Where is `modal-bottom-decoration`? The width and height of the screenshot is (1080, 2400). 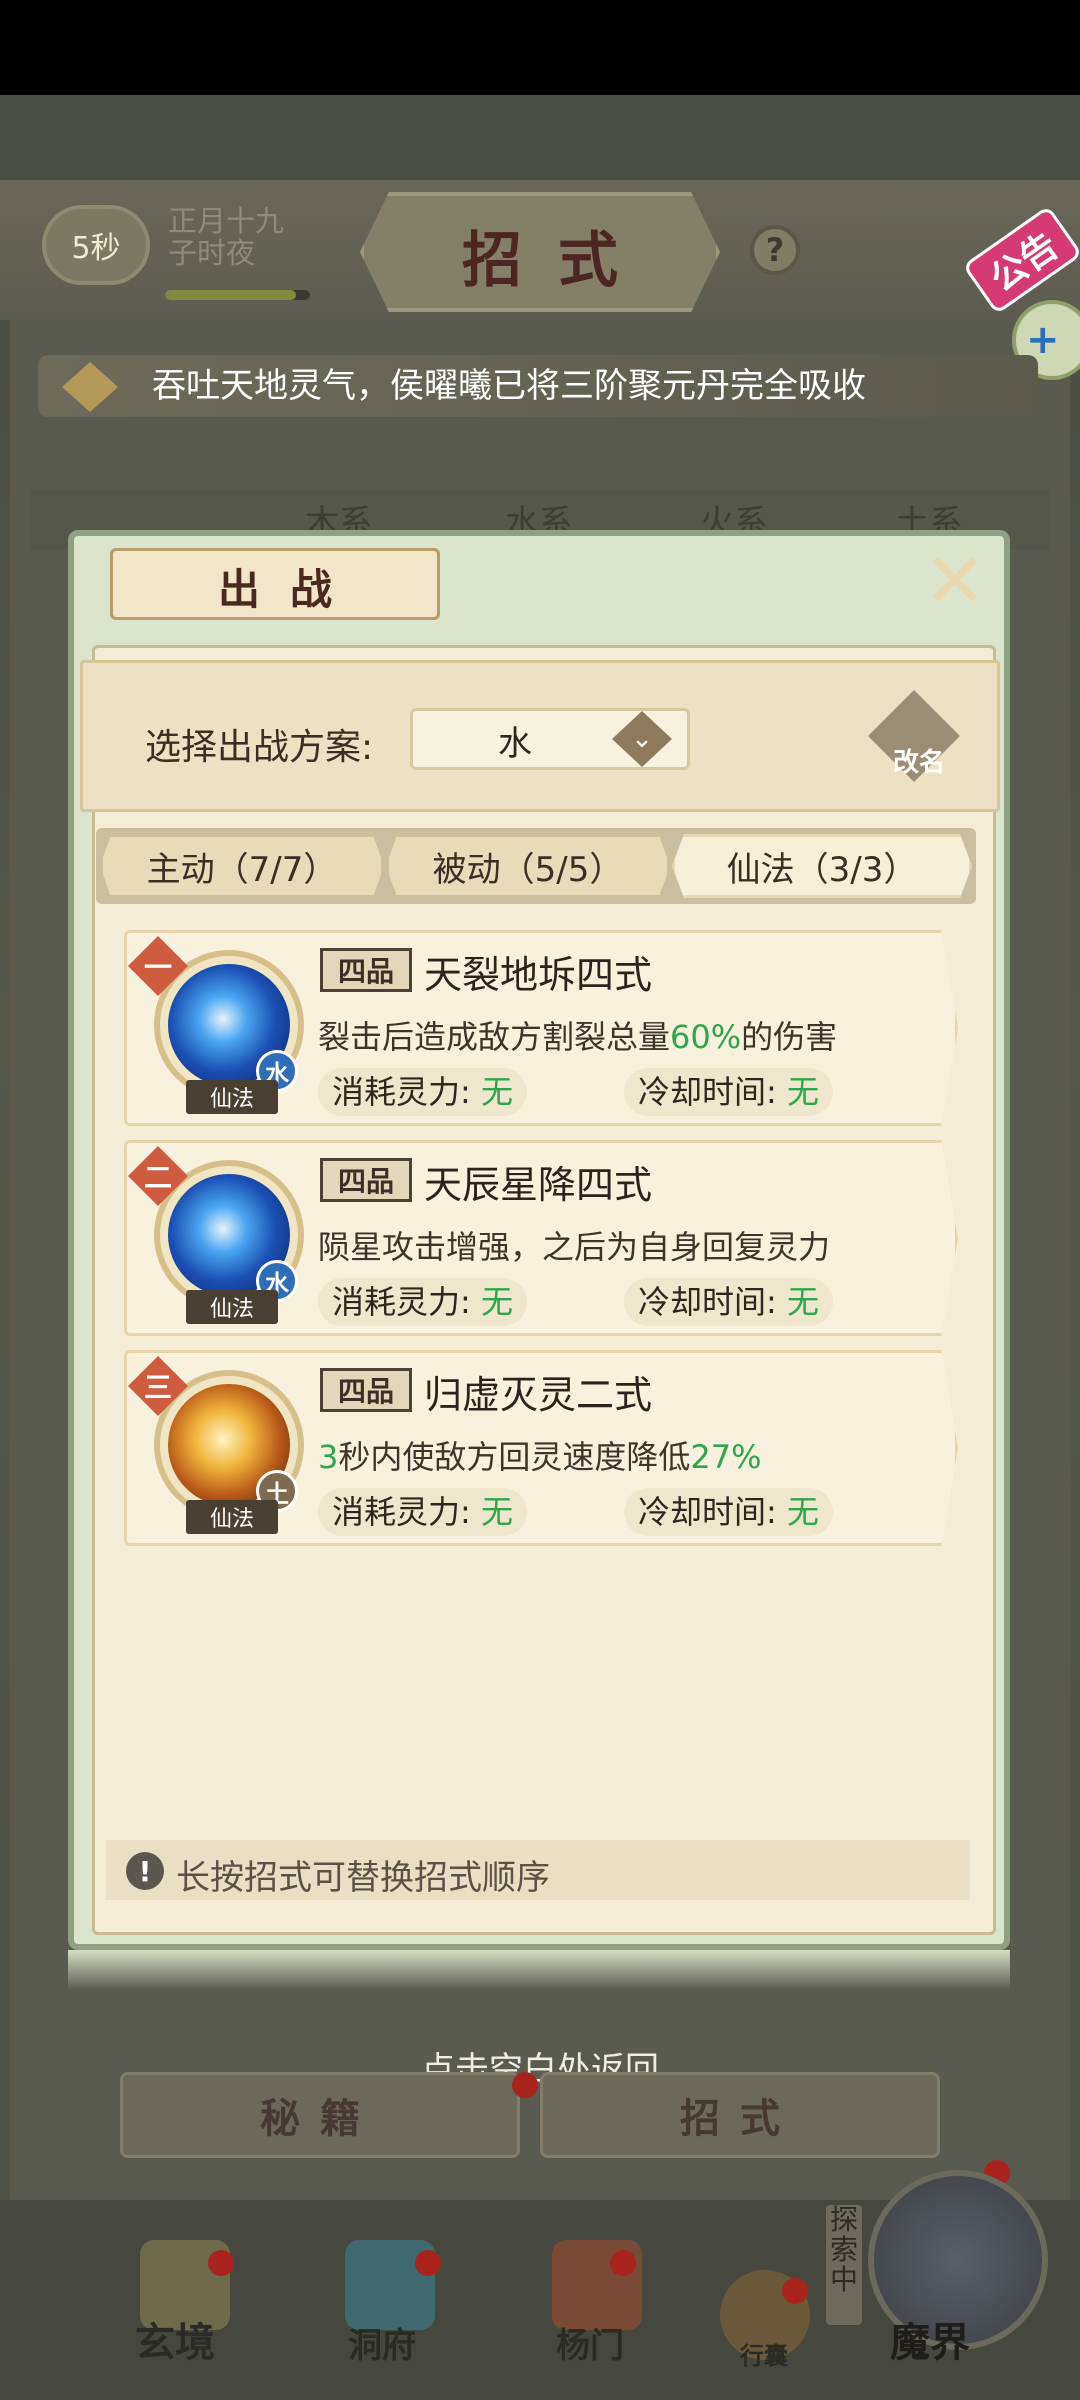
modal-bottom-decoration is located at coordinates (539, 1970).